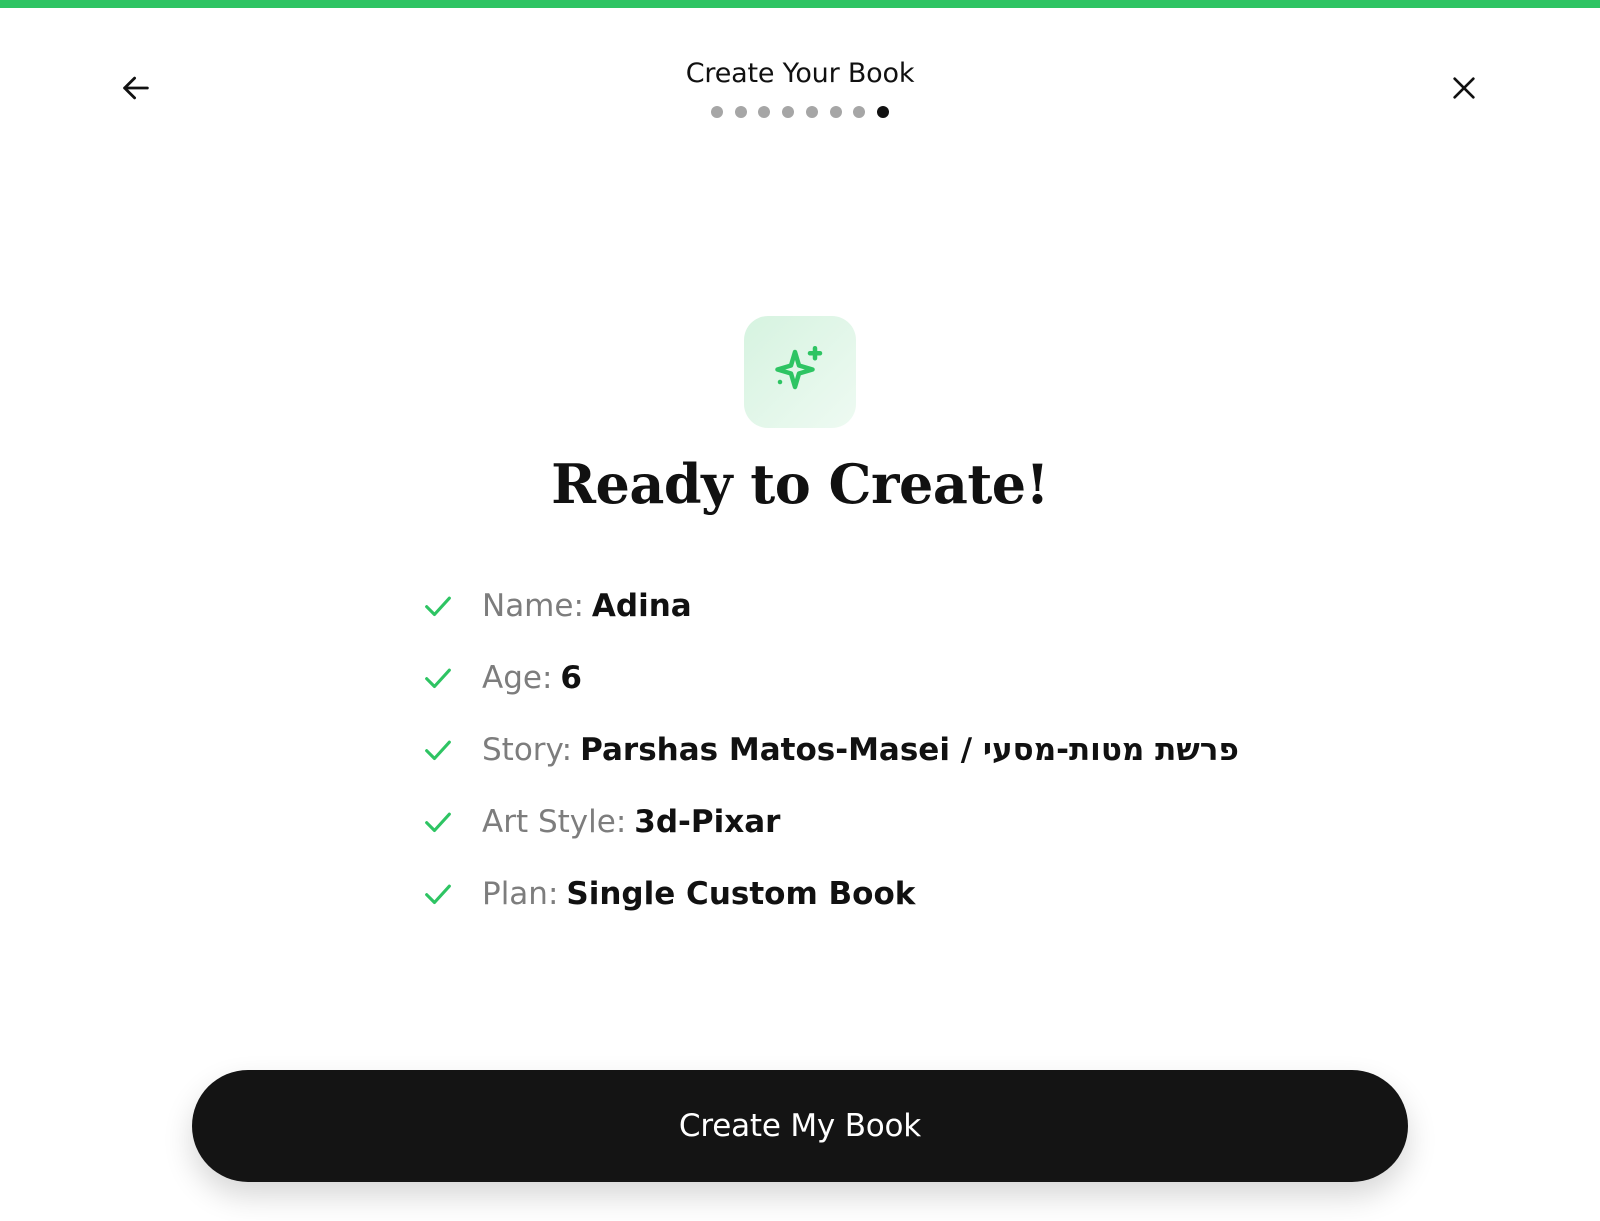 This screenshot has width=1600, height=1221. Describe the element at coordinates (527, 750) in the screenshot. I see `summary-label-story: Story:` at that location.